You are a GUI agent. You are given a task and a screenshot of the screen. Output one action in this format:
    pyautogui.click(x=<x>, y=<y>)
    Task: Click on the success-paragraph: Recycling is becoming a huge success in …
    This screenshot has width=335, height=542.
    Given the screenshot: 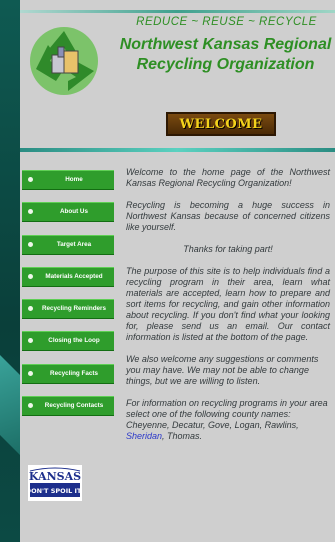 What is the action you would take?
    pyautogui.click(x=228, y=216)
    